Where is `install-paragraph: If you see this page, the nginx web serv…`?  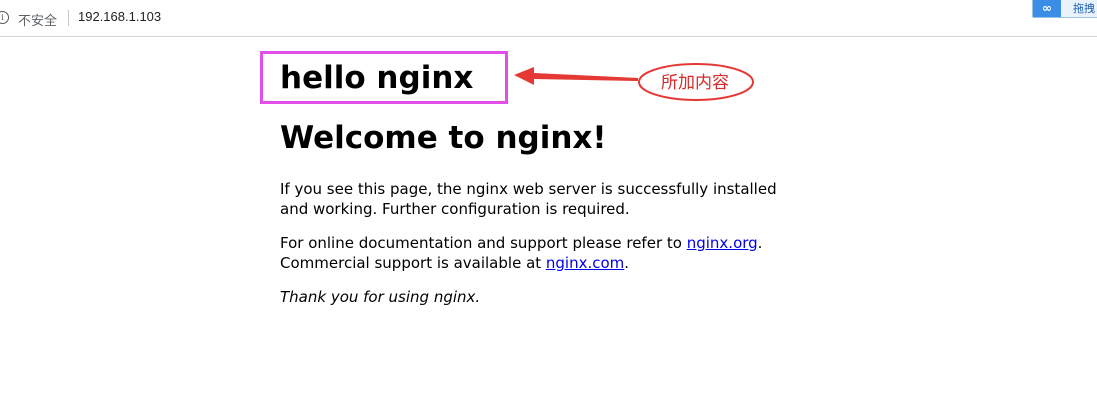 install-paragraph: If you see this page, the nginx web serv… is located at coordinates (528, 199).